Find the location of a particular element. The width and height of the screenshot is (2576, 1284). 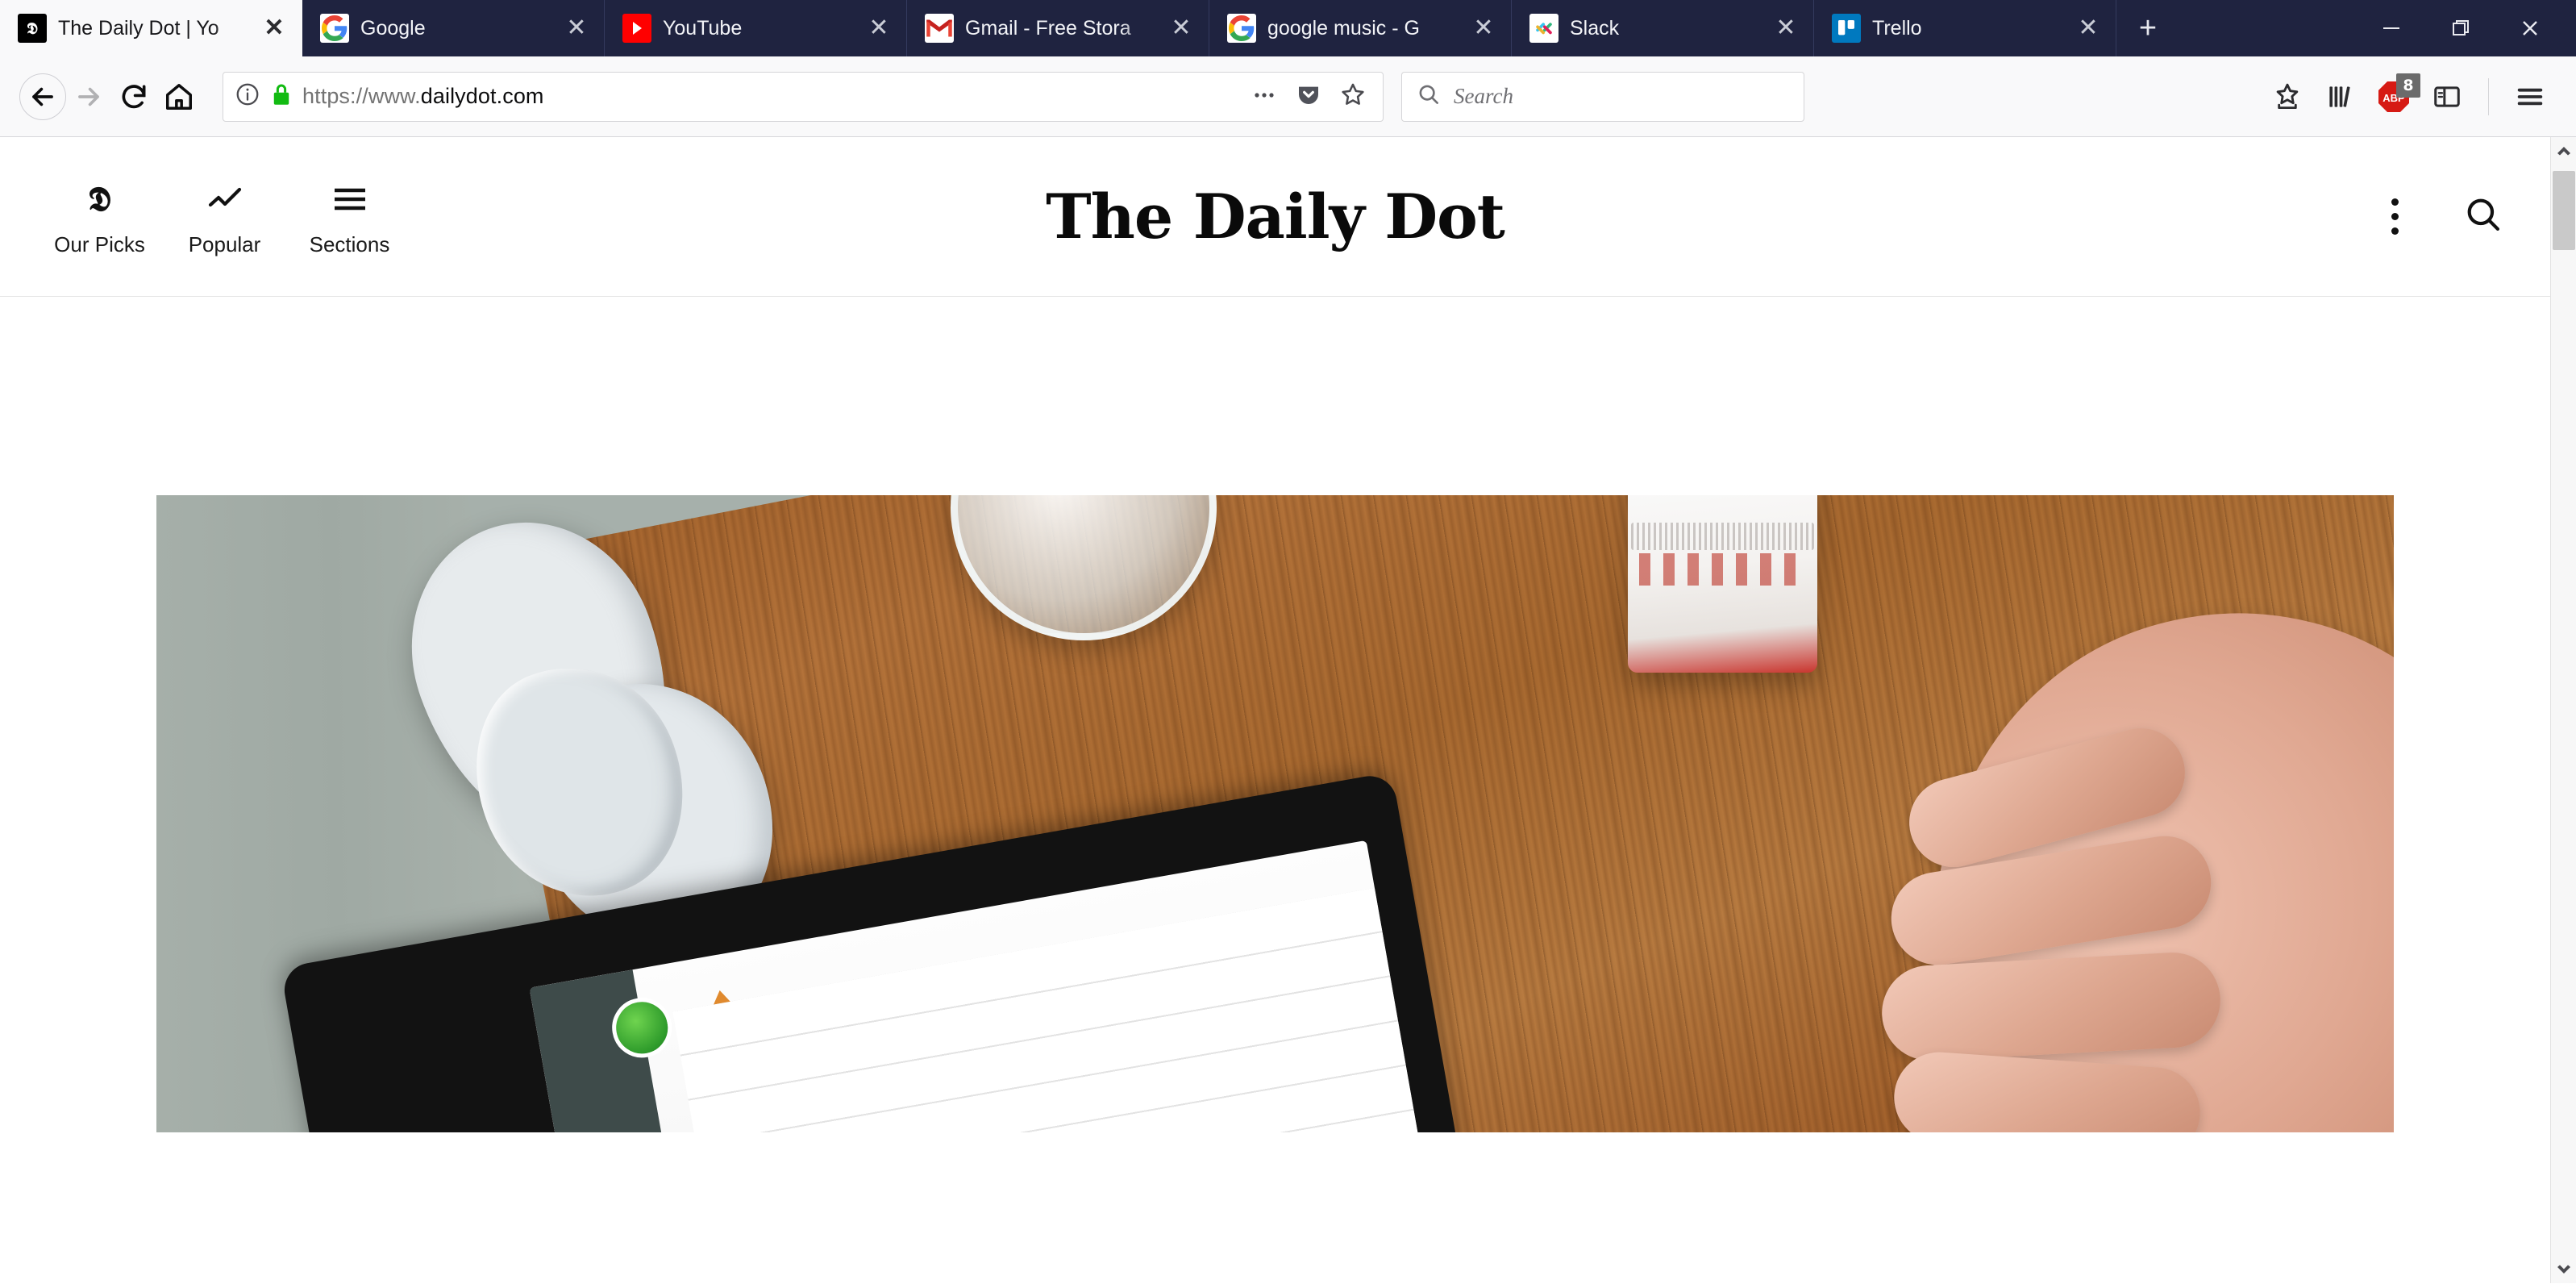

save-star-icon is located at coordinates (2287, 97).